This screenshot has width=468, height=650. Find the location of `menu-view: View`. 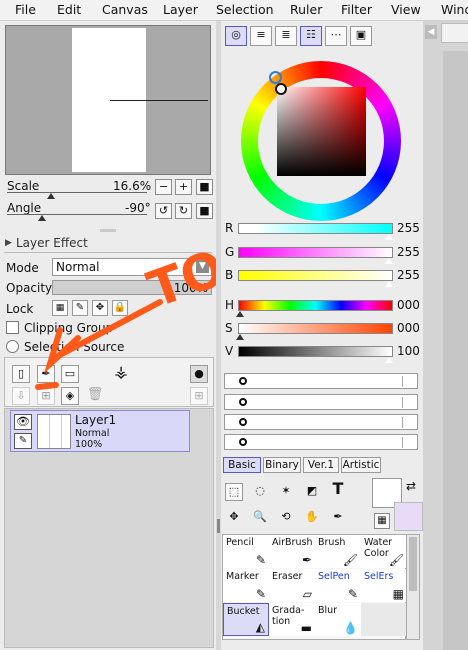

menu-view: View is located at coordinates (406, 9).